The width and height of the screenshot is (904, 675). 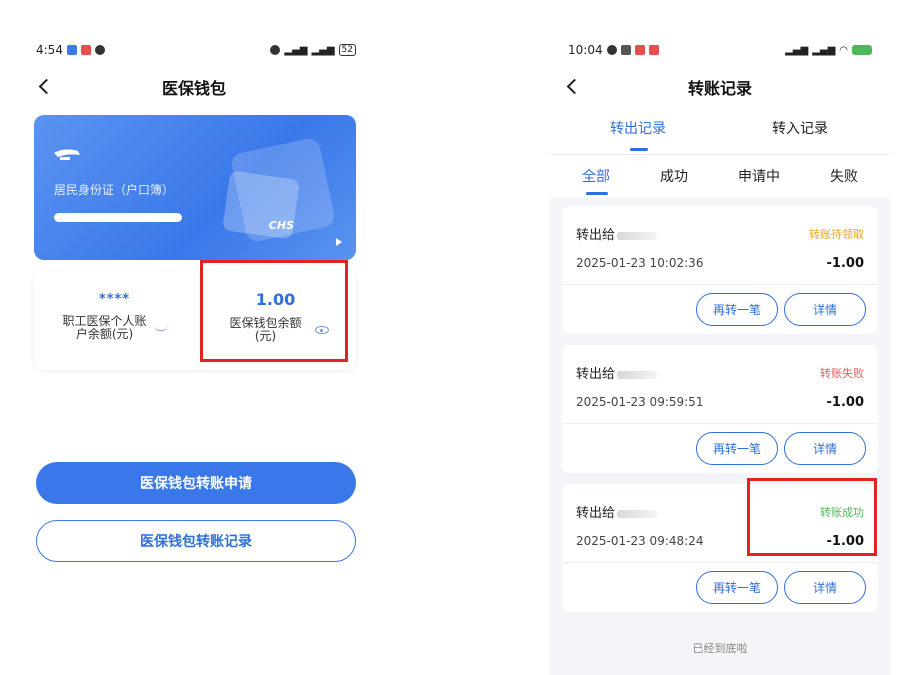 What do you see at coordinates (195, 187) in the screenshot?
I see `id-card: 居民身份证（户口簿） CHS` at bounding box center [195, 187].